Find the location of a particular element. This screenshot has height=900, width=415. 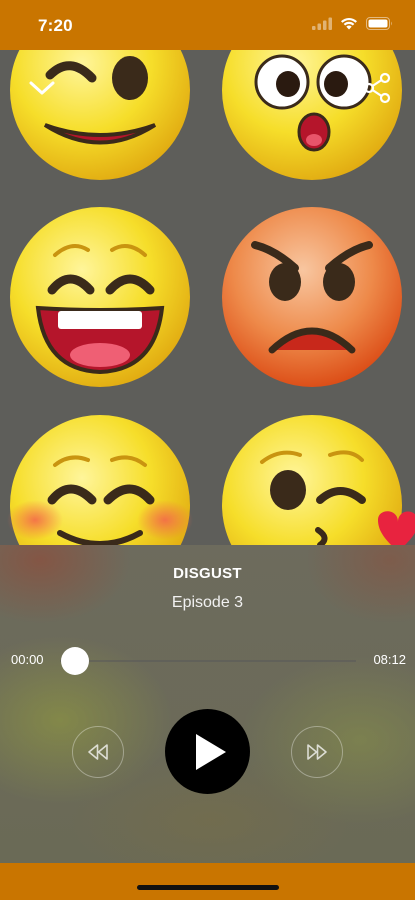

progress-thumb is located at coordinates (75, 661).